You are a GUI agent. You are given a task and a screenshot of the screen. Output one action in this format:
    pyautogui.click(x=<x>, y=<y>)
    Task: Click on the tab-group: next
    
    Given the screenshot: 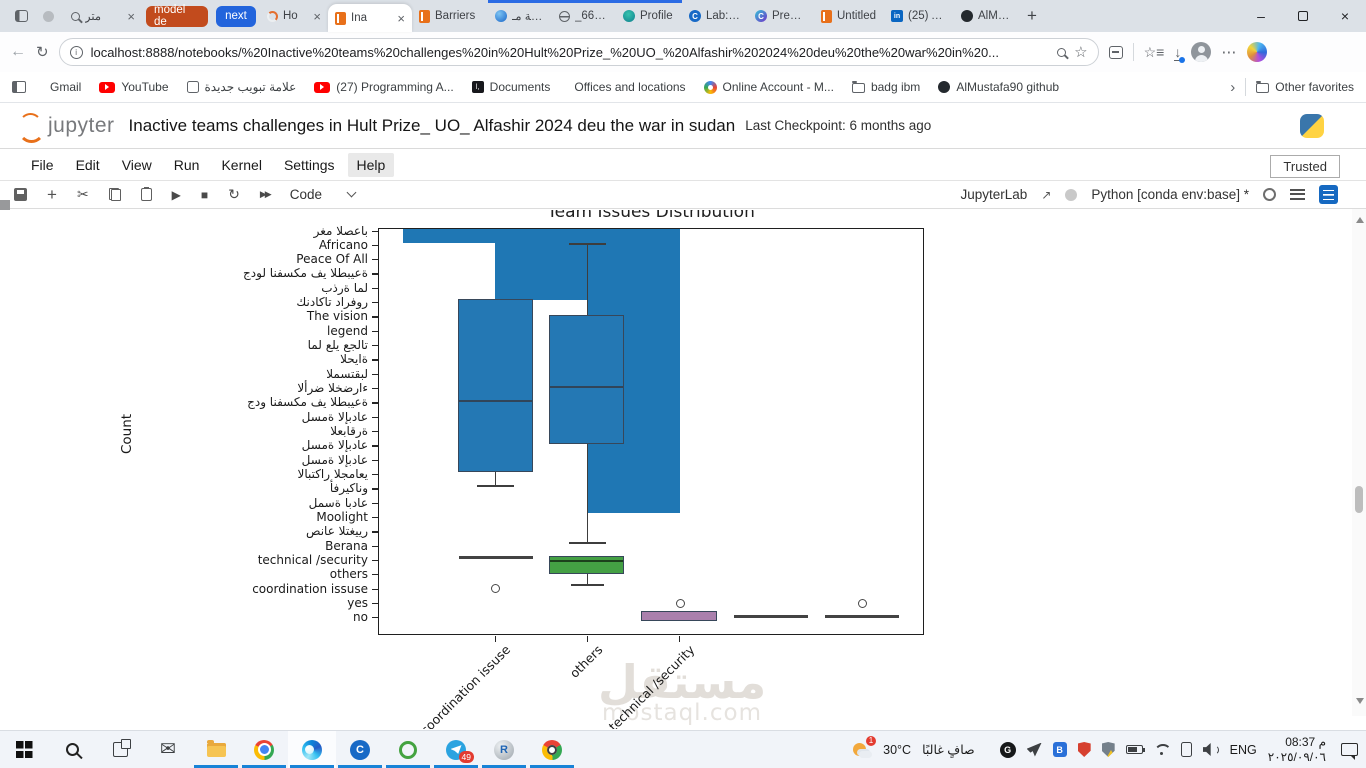 What is the action you would take?
    pyautogui.click(x=236, y=16)
    